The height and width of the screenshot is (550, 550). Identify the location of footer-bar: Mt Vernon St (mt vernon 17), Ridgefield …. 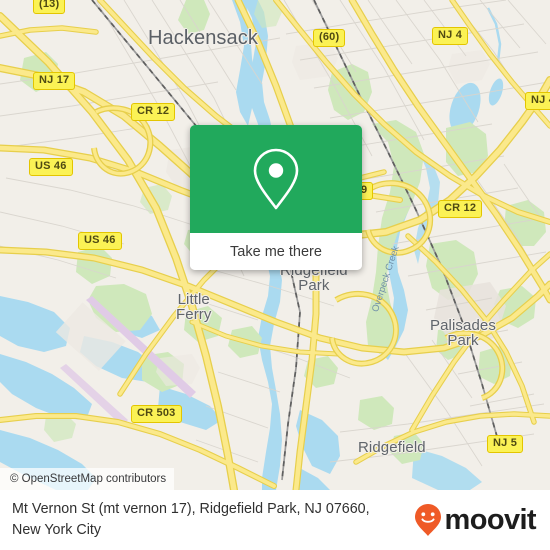
(275, 520).